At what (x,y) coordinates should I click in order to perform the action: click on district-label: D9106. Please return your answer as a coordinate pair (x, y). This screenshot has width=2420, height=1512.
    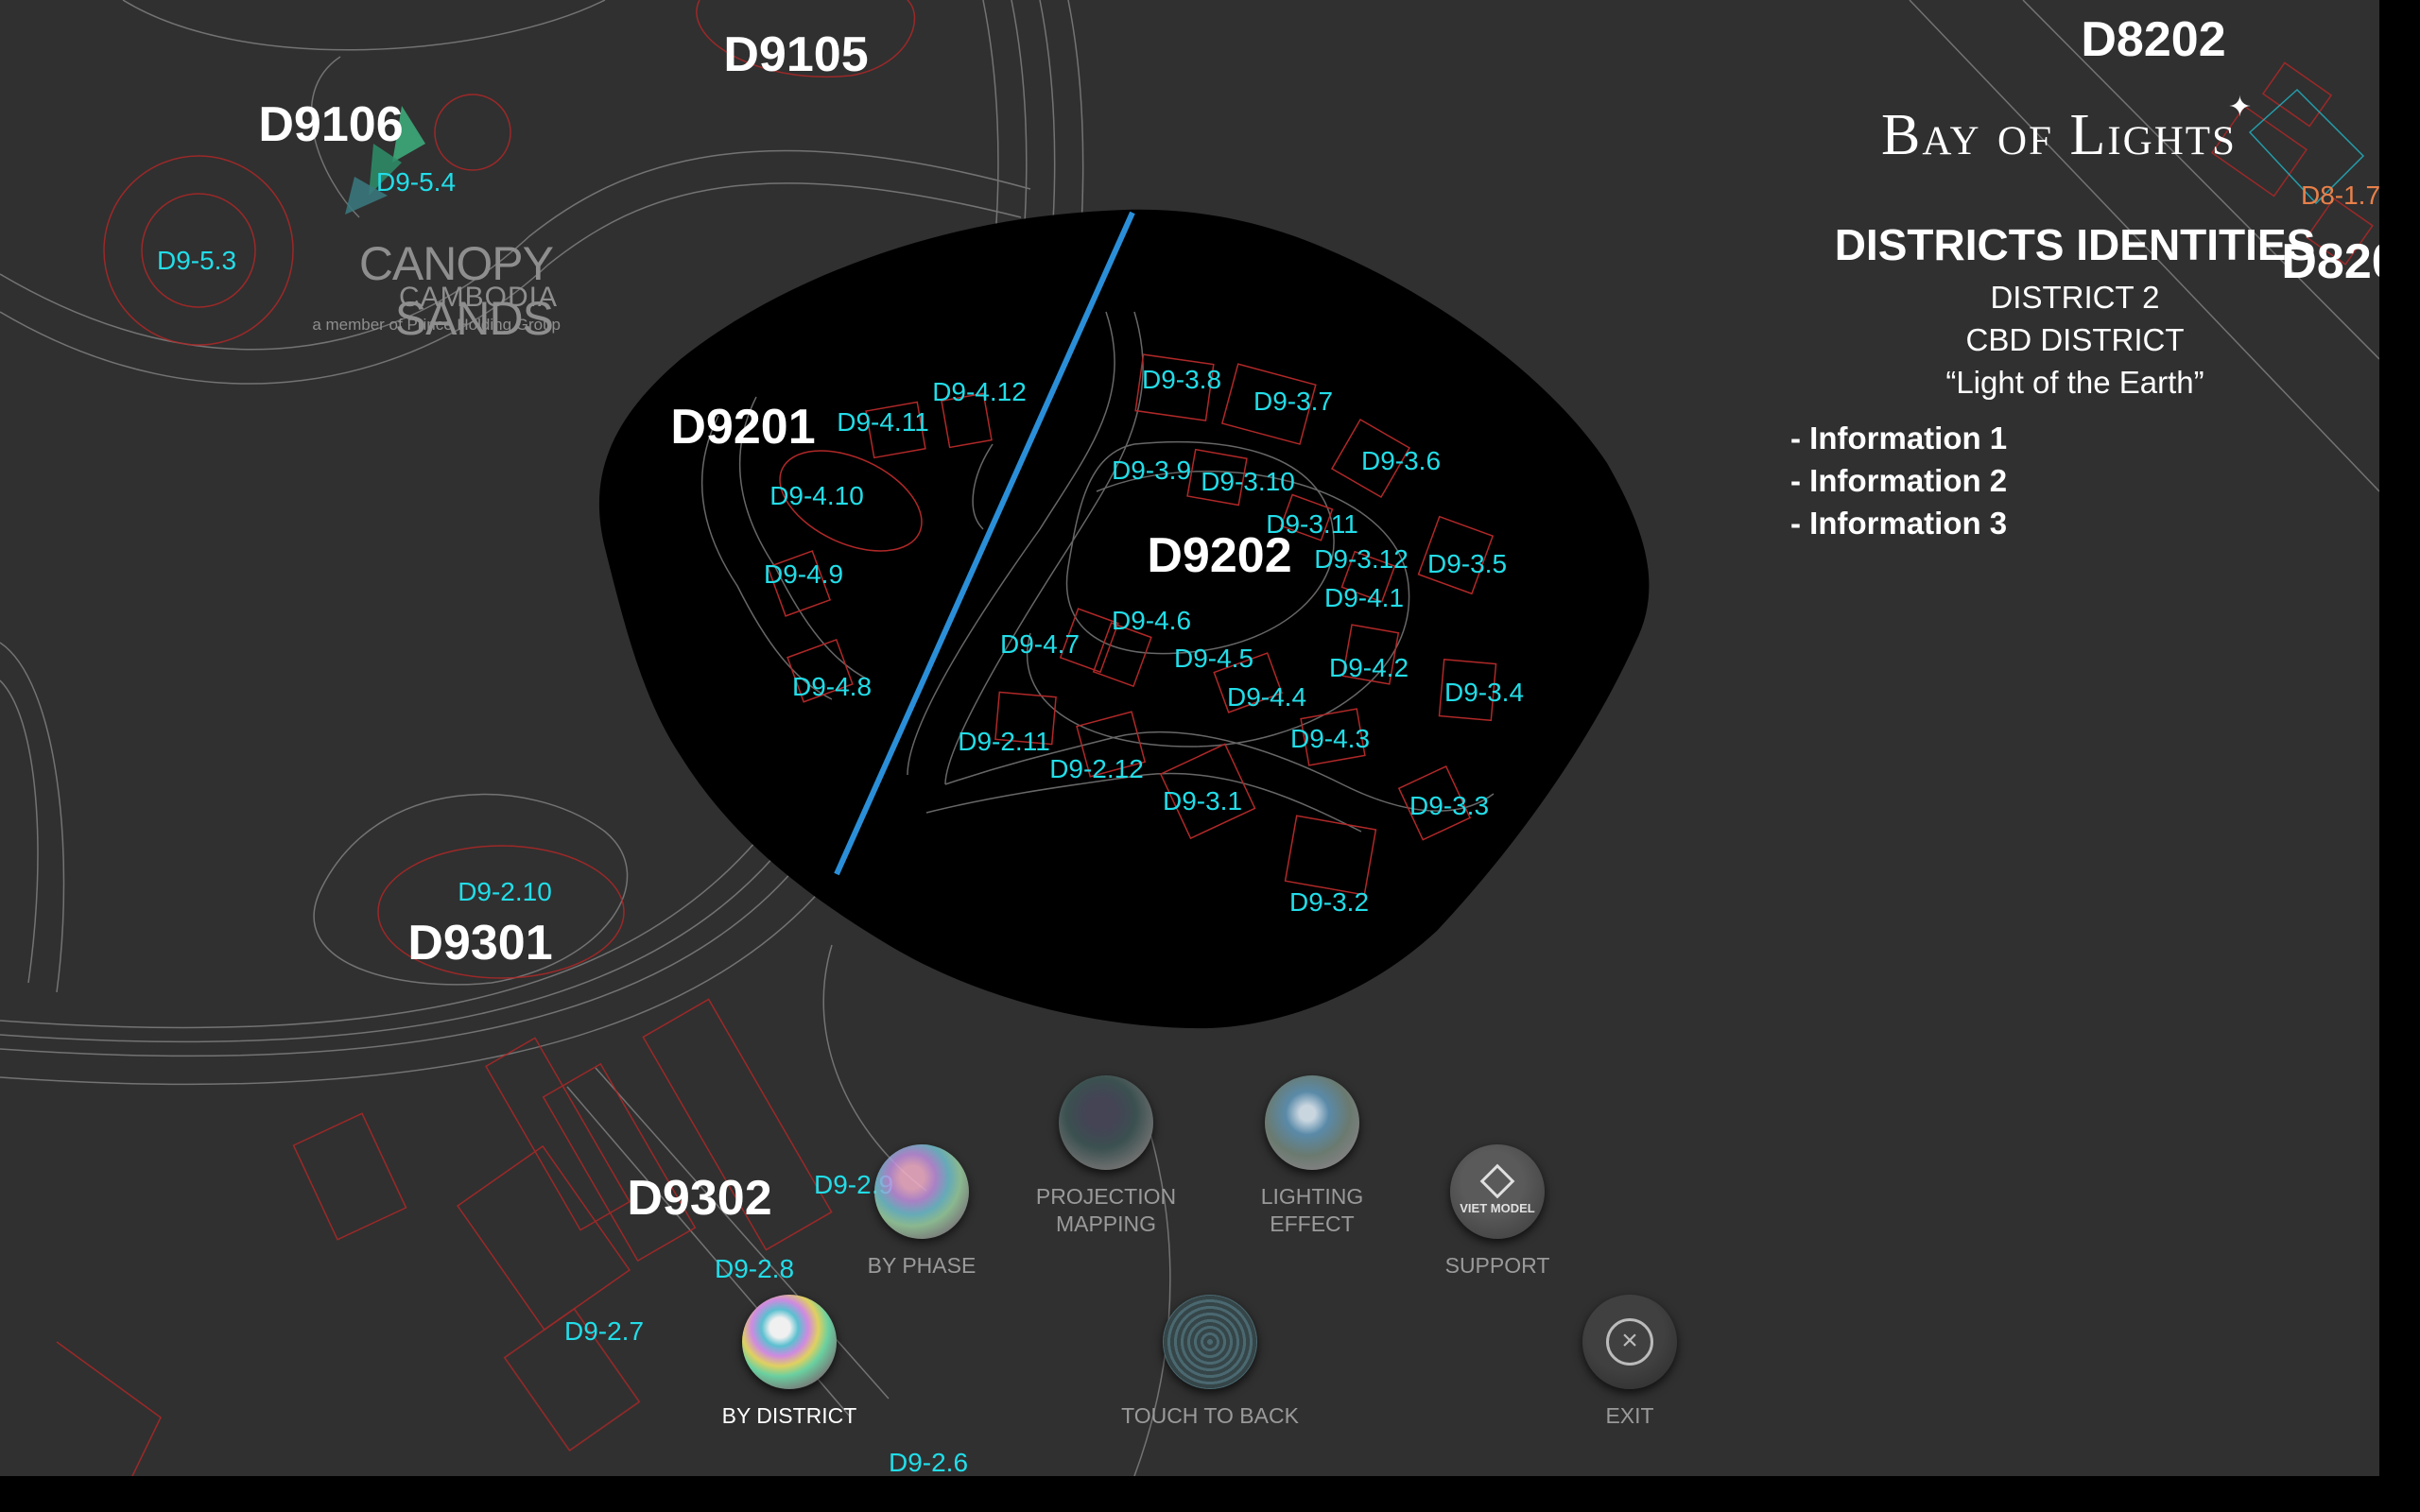
    Looking at the image, I should click on (330, 124).